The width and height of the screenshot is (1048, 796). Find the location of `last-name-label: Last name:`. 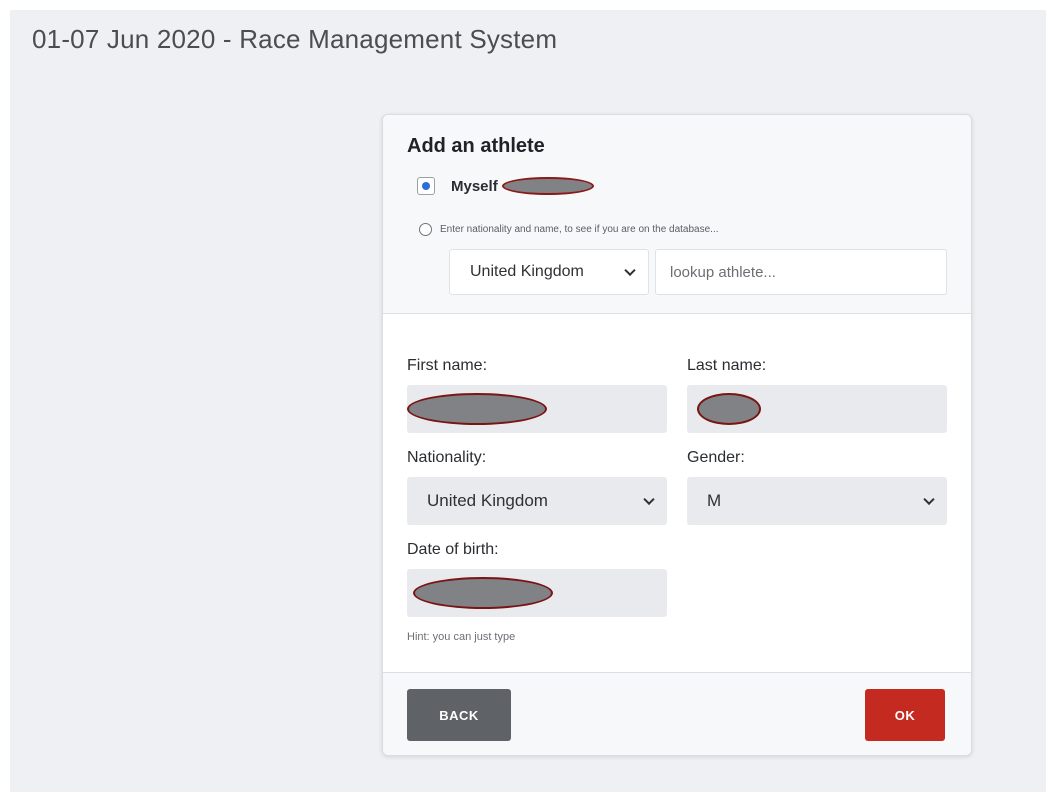

last-name-label: Last name: is located at coordinates (727, 365).